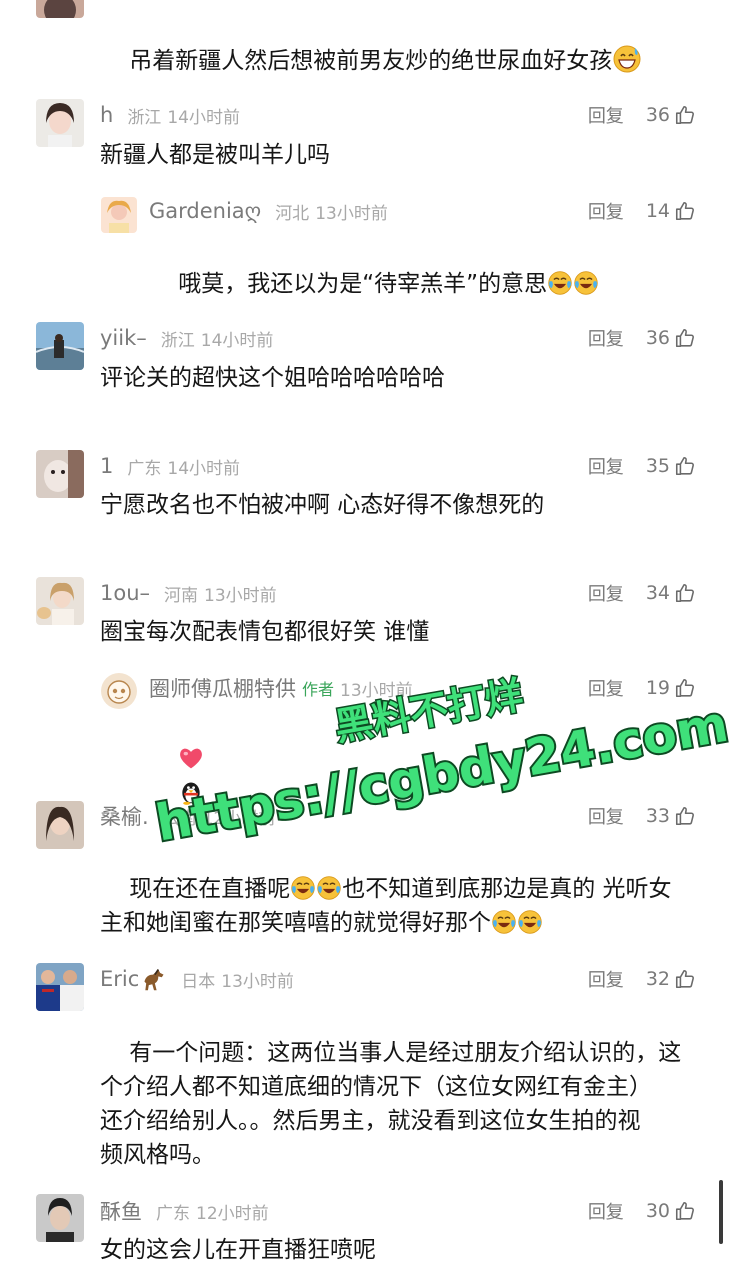 The width and height of the screenshot is (730, 1280). Describe the element at coordinates (642, 816) in the screenshot. I see `comment-actions: 回复 33` at that location.